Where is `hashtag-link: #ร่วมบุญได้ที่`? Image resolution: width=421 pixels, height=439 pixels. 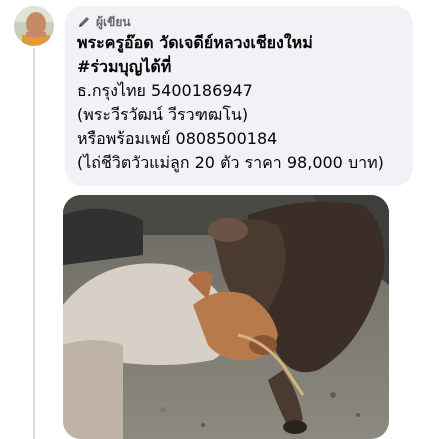
hashtag-link: #ร่วมบุญได้ที่ is located at coordinates (239, 67).